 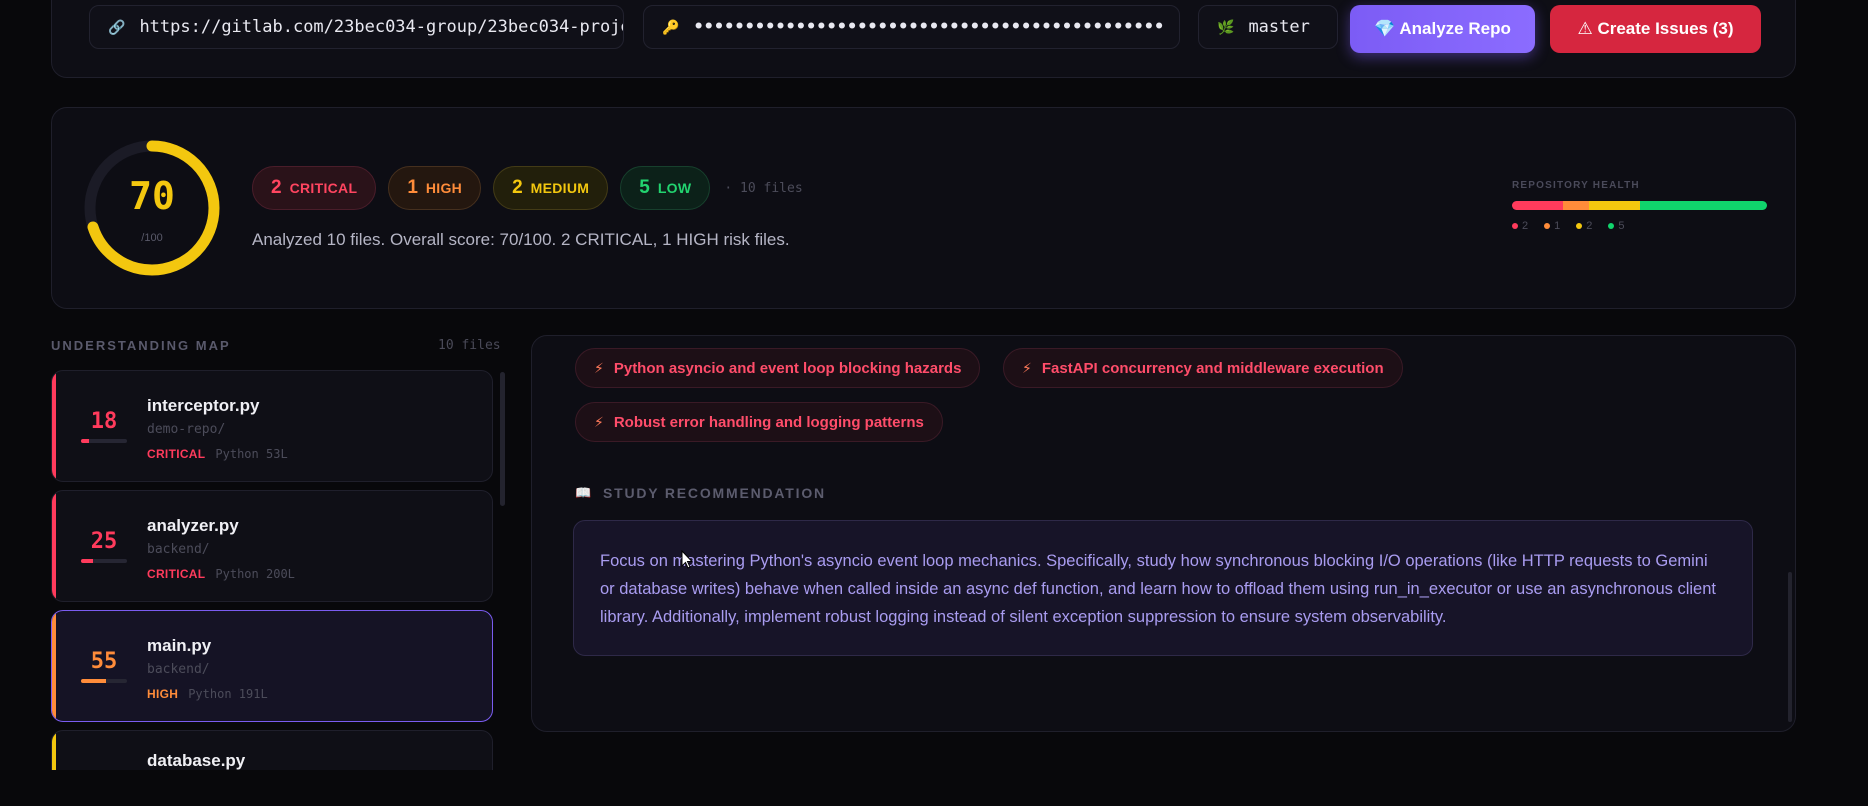 What do you see at coordinates (1790, 647) in the screenshot?
I see `detail-scrollbar` at bounding box center [1790, 647].